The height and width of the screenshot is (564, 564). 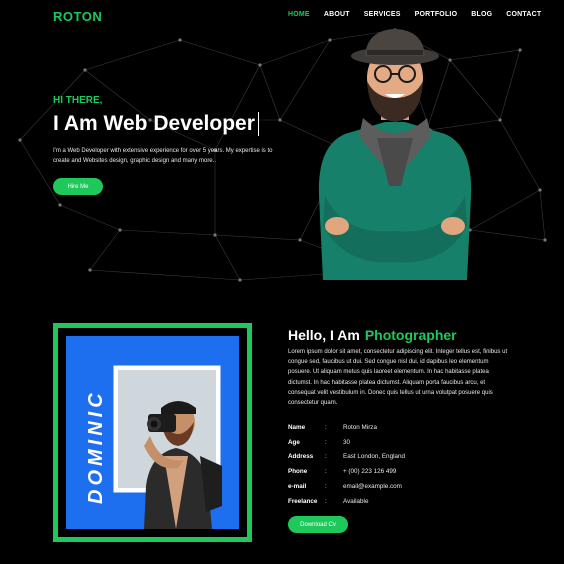 What do you see at coordinates (324, 335) in the screenshot?
I see `about-heading-prefix: Hello, I Am` at bounding box center [324, 335].